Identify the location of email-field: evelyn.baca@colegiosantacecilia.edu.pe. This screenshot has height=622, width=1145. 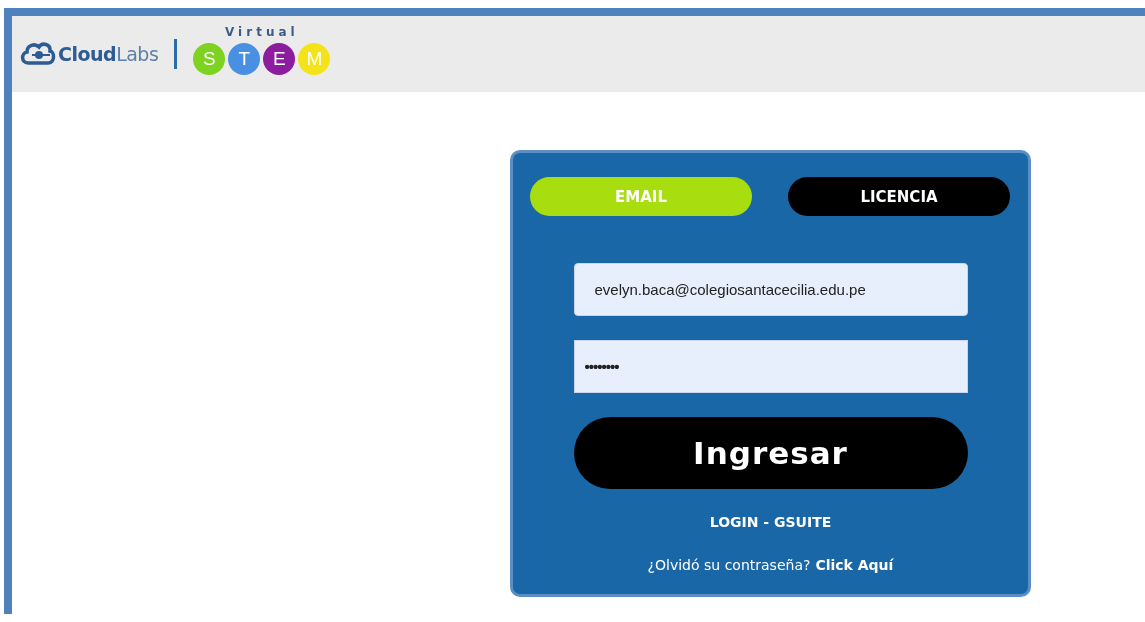
(770, 289).